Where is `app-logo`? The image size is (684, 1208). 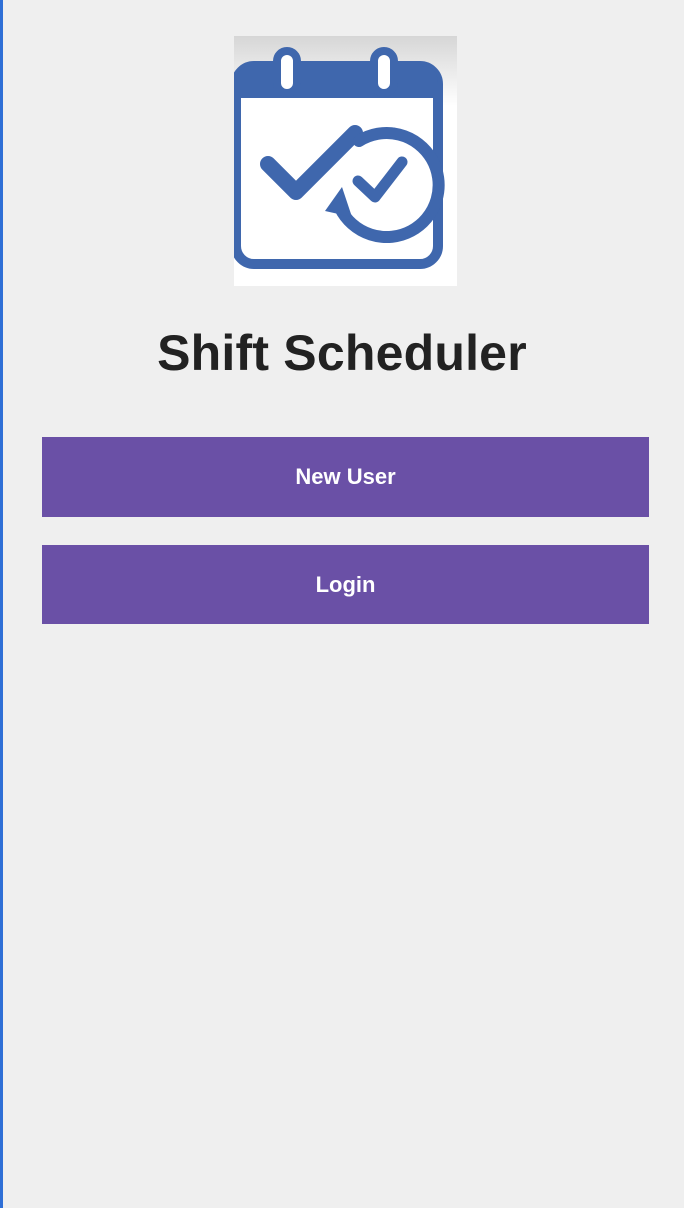
app-logo is located at coordinates (345, 161).